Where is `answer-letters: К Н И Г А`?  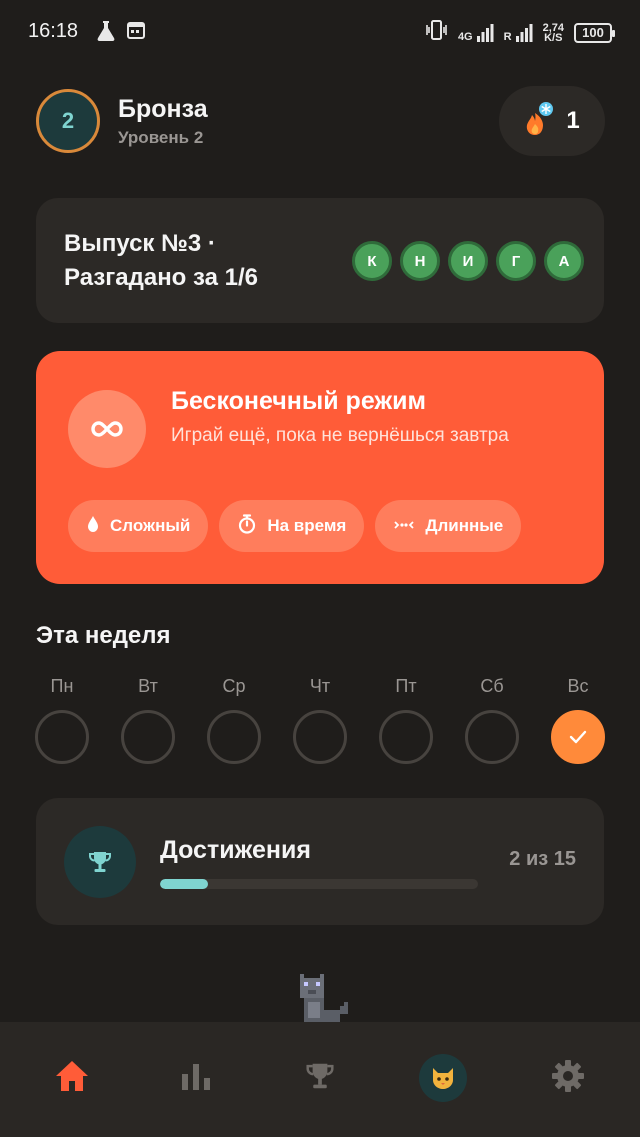
answer-letters: К Н И Г А is located at coordinates (468, 261).